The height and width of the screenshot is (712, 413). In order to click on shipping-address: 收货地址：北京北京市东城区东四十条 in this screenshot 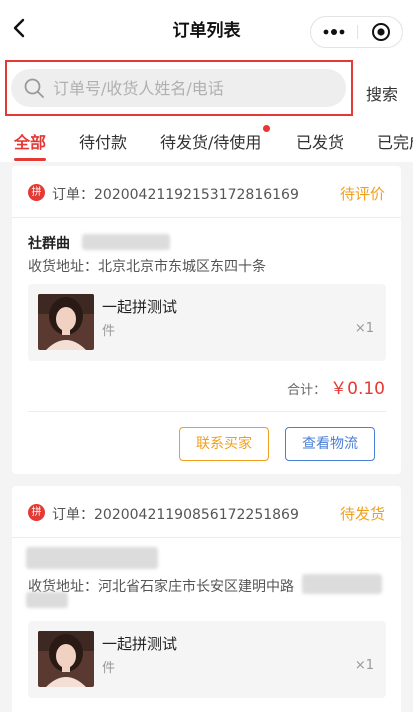, I will do `click(147, 267)`.